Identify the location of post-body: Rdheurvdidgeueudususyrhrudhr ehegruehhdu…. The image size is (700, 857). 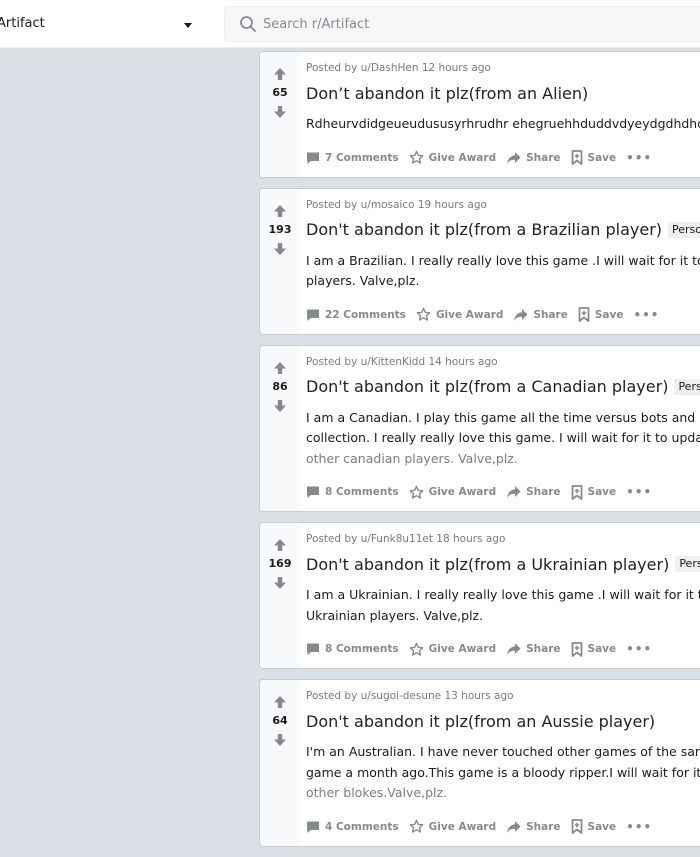
(503, 124).